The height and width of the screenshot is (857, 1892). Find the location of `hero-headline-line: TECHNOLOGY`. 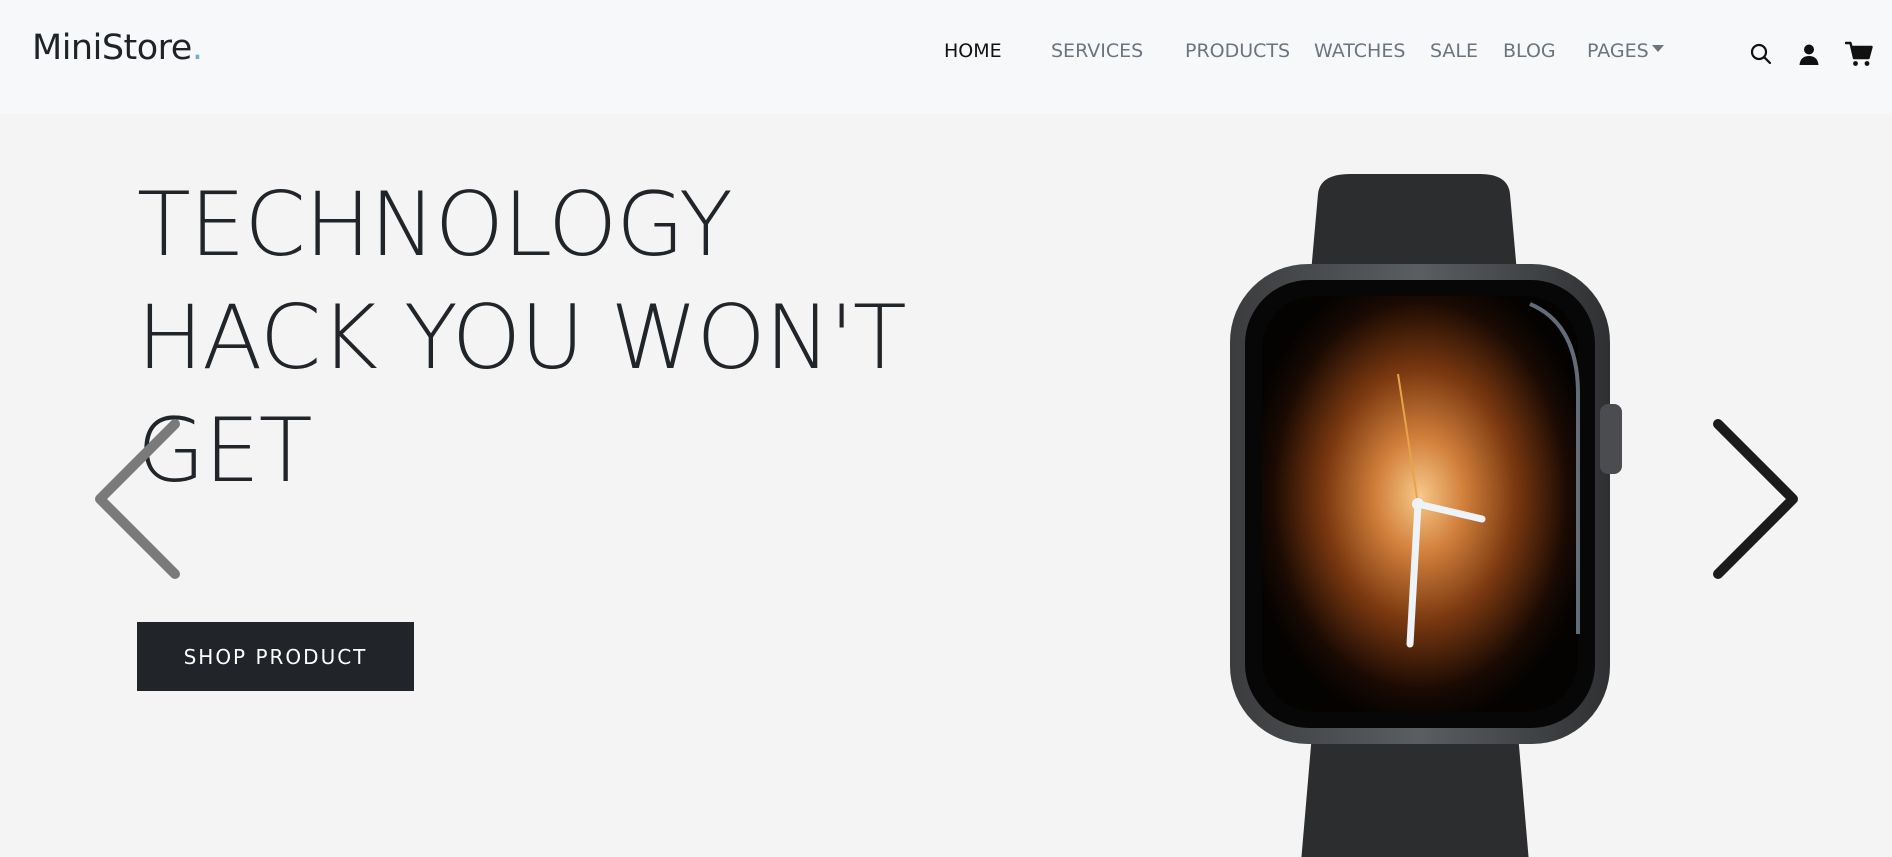

hero-headline-line: TECHNOLOGY is located at coordinates (435, 224).